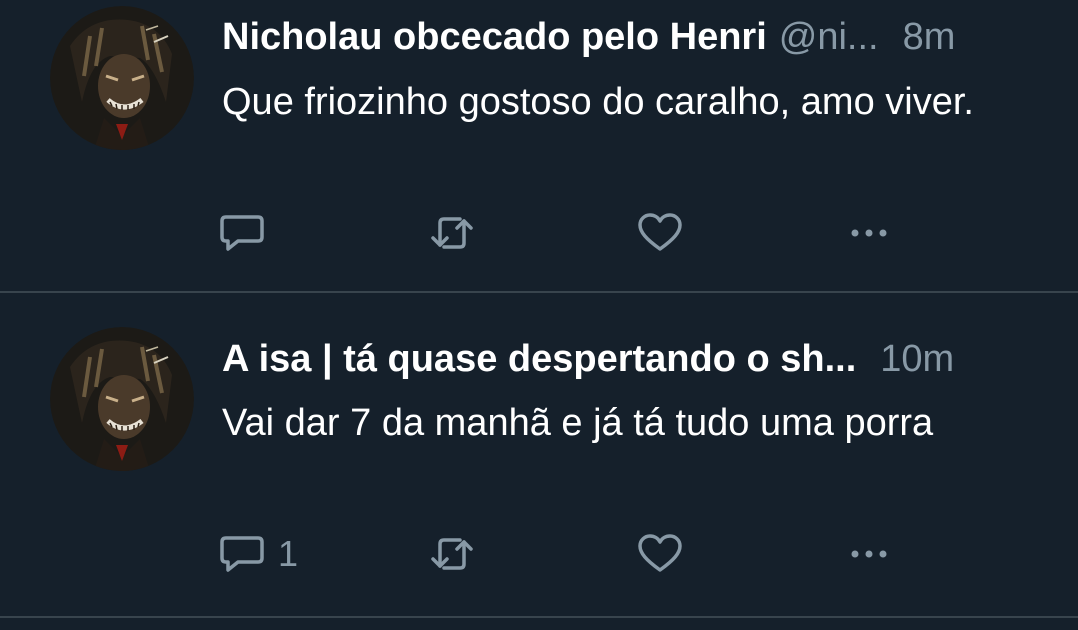  What do you see at coordinates (539, 233) in the screenshot?
I see `tweet-actions` at bounding box center [539, 233].